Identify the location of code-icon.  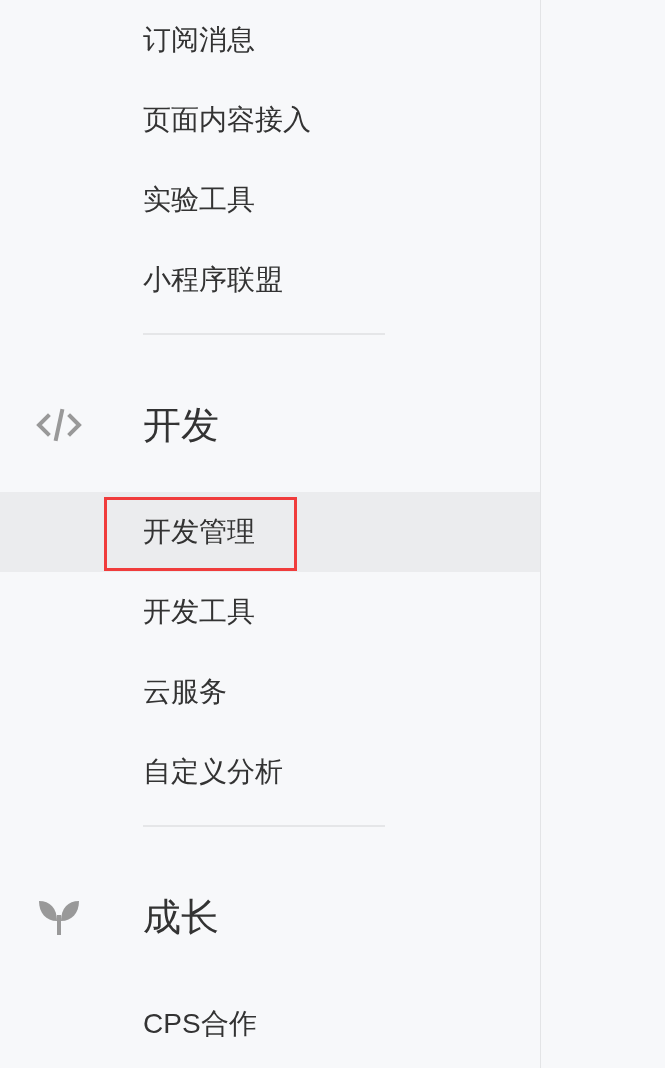
(58, 425).